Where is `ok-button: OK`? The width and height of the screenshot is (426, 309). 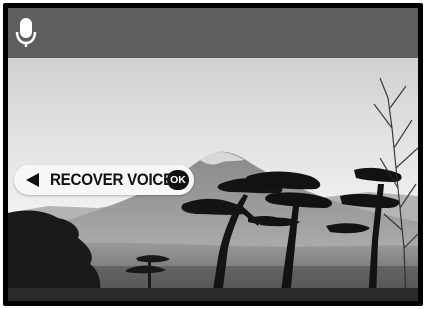
ok-button: OK is located at coordinates (178, 180).